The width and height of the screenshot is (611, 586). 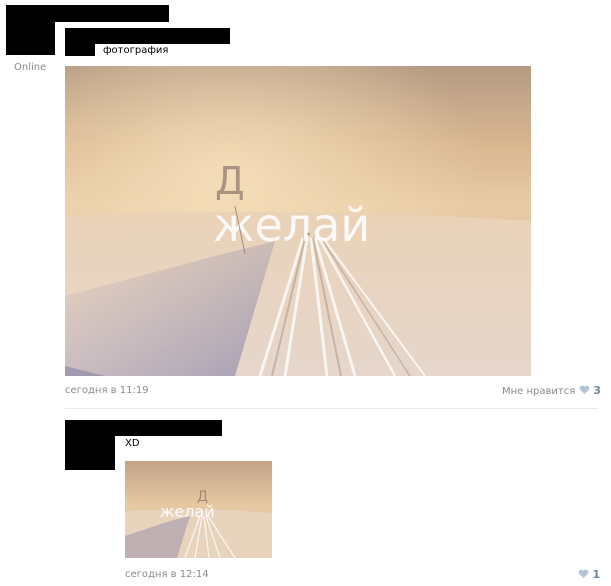 I want to click on reply-like-count: 1, so click(x=596, y=574).